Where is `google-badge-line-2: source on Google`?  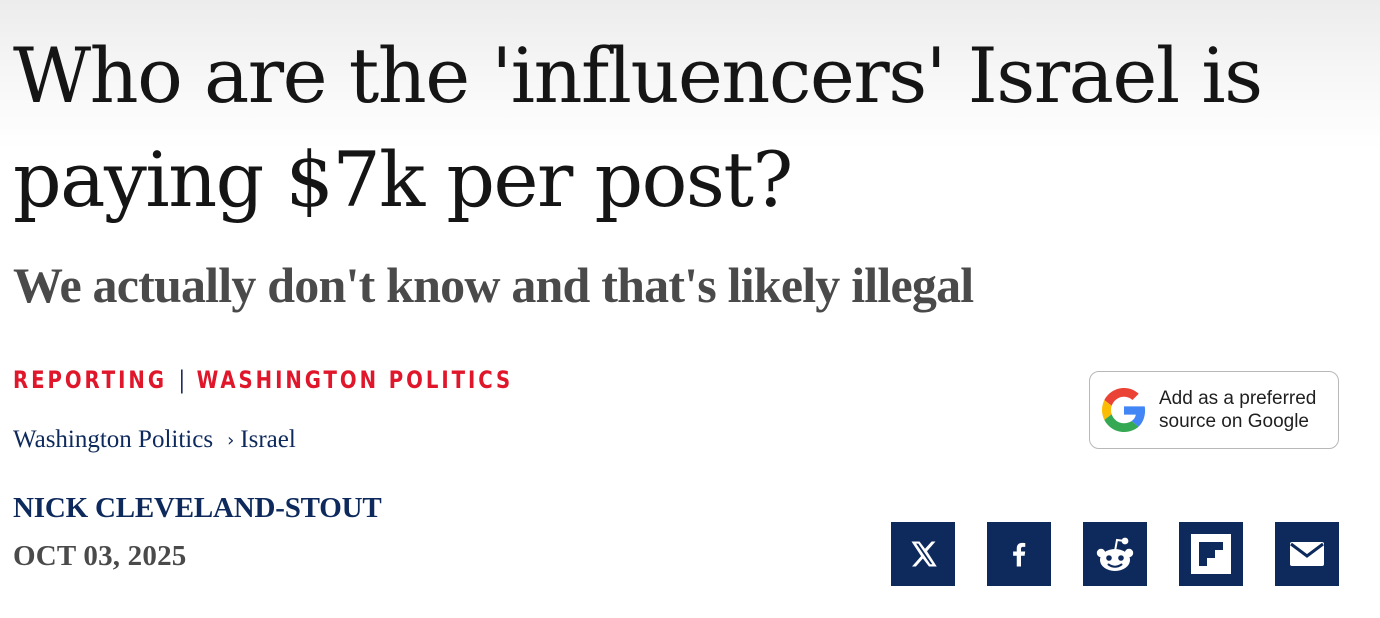 google-badge-line-2: source on Google is located at coordinates (1234, 421).